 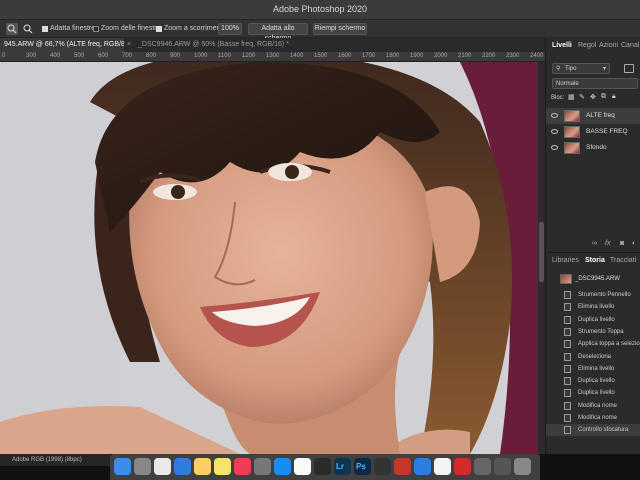 I want to click on ruler-tick-label: 1500, so click(x=321, y=56).